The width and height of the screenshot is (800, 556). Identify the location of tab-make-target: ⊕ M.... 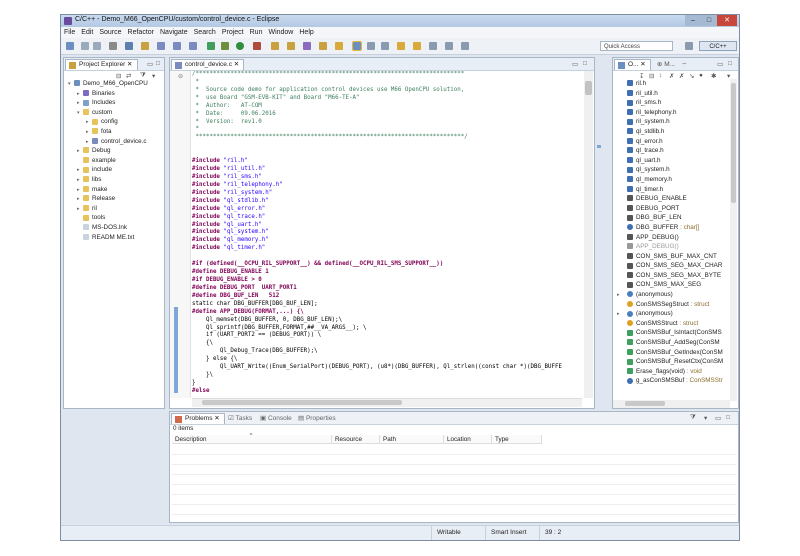
(666, 64).